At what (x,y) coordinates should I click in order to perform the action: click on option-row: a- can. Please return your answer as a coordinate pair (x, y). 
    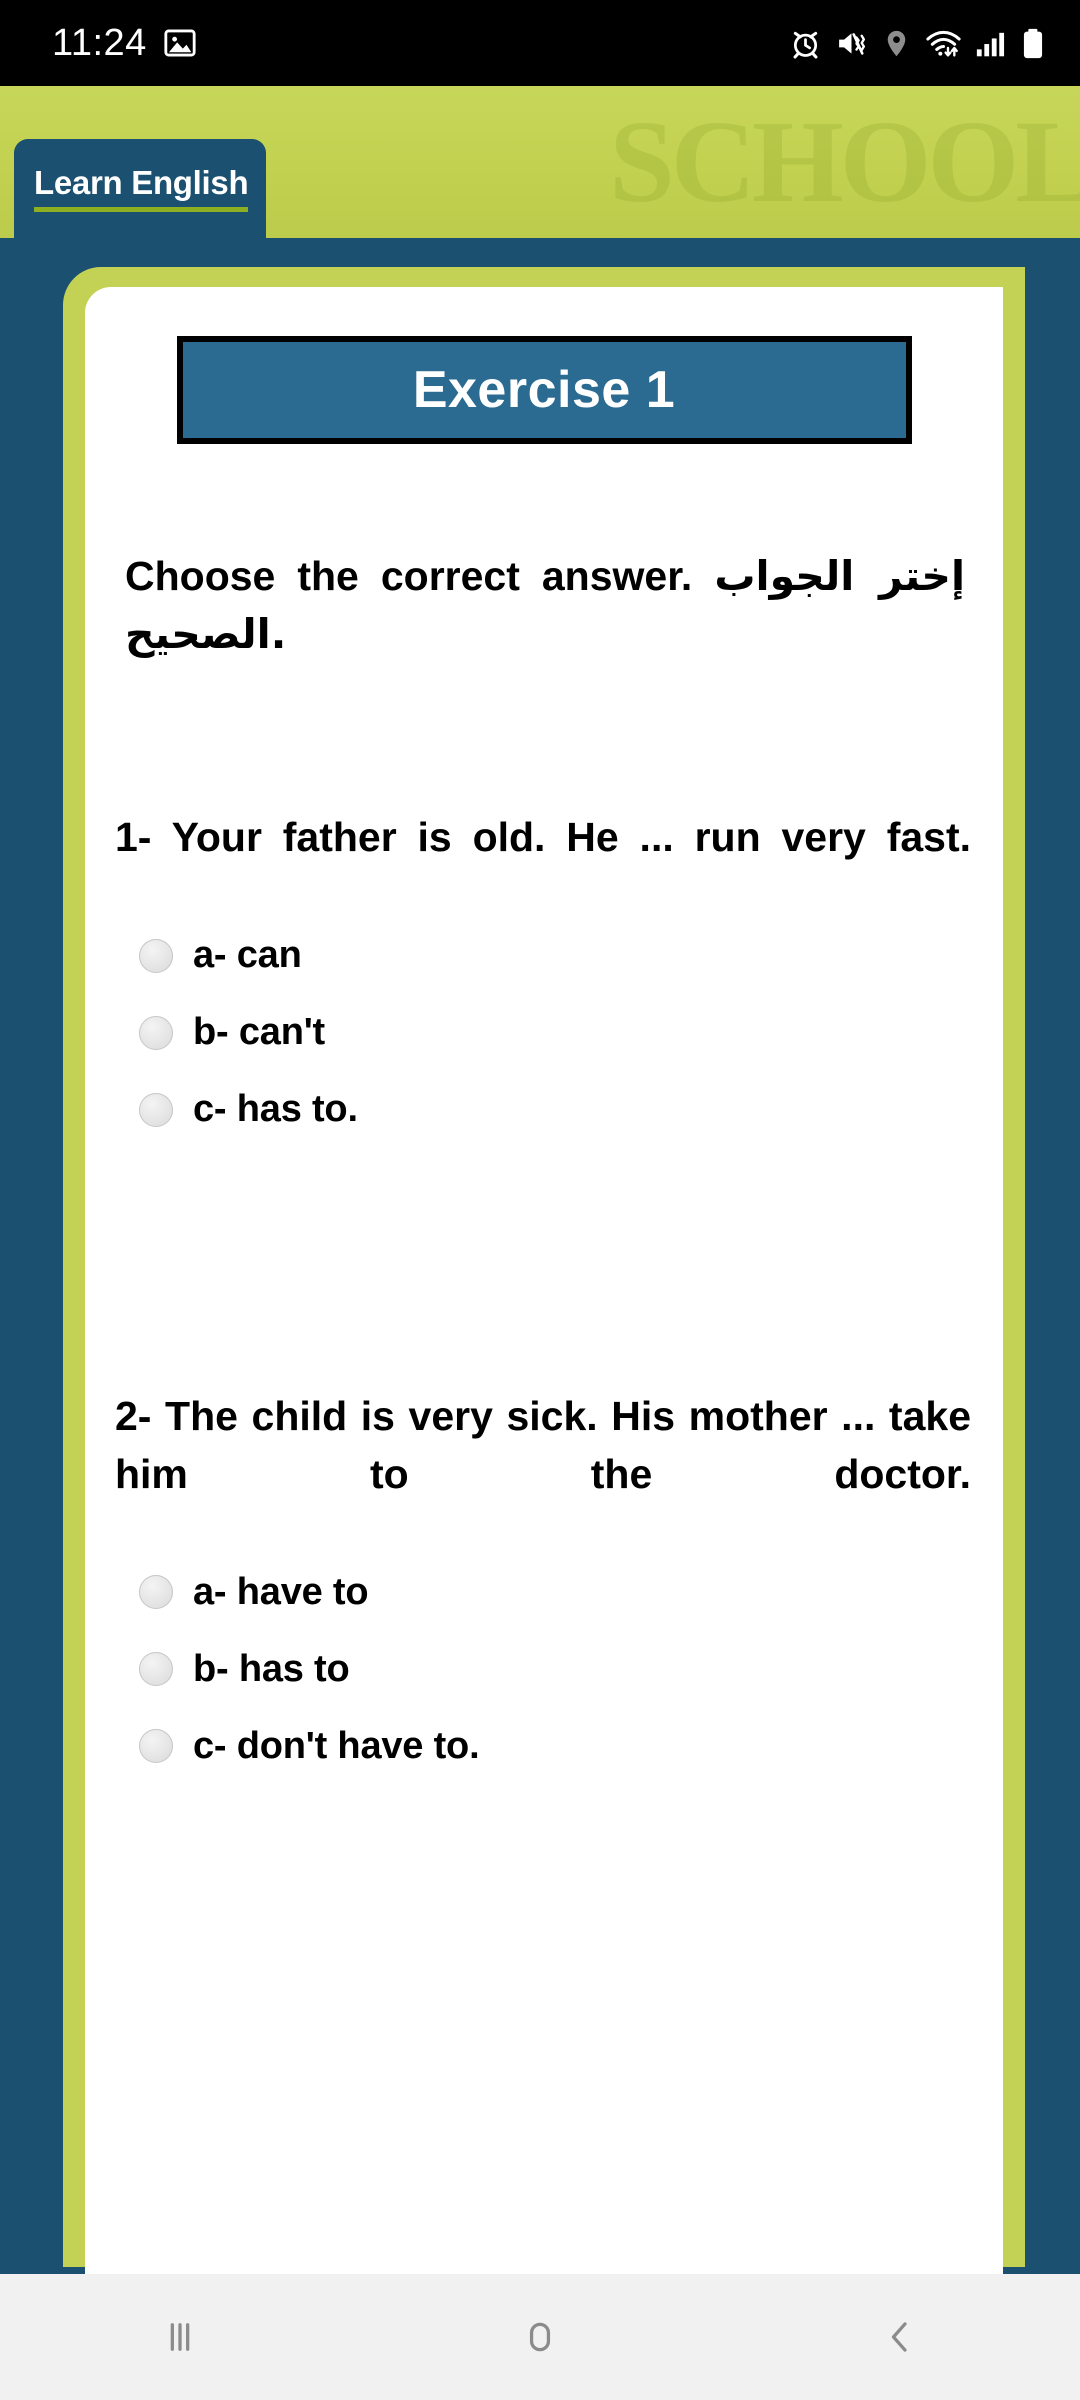
    Looking at the image, I should click on (555, 956).